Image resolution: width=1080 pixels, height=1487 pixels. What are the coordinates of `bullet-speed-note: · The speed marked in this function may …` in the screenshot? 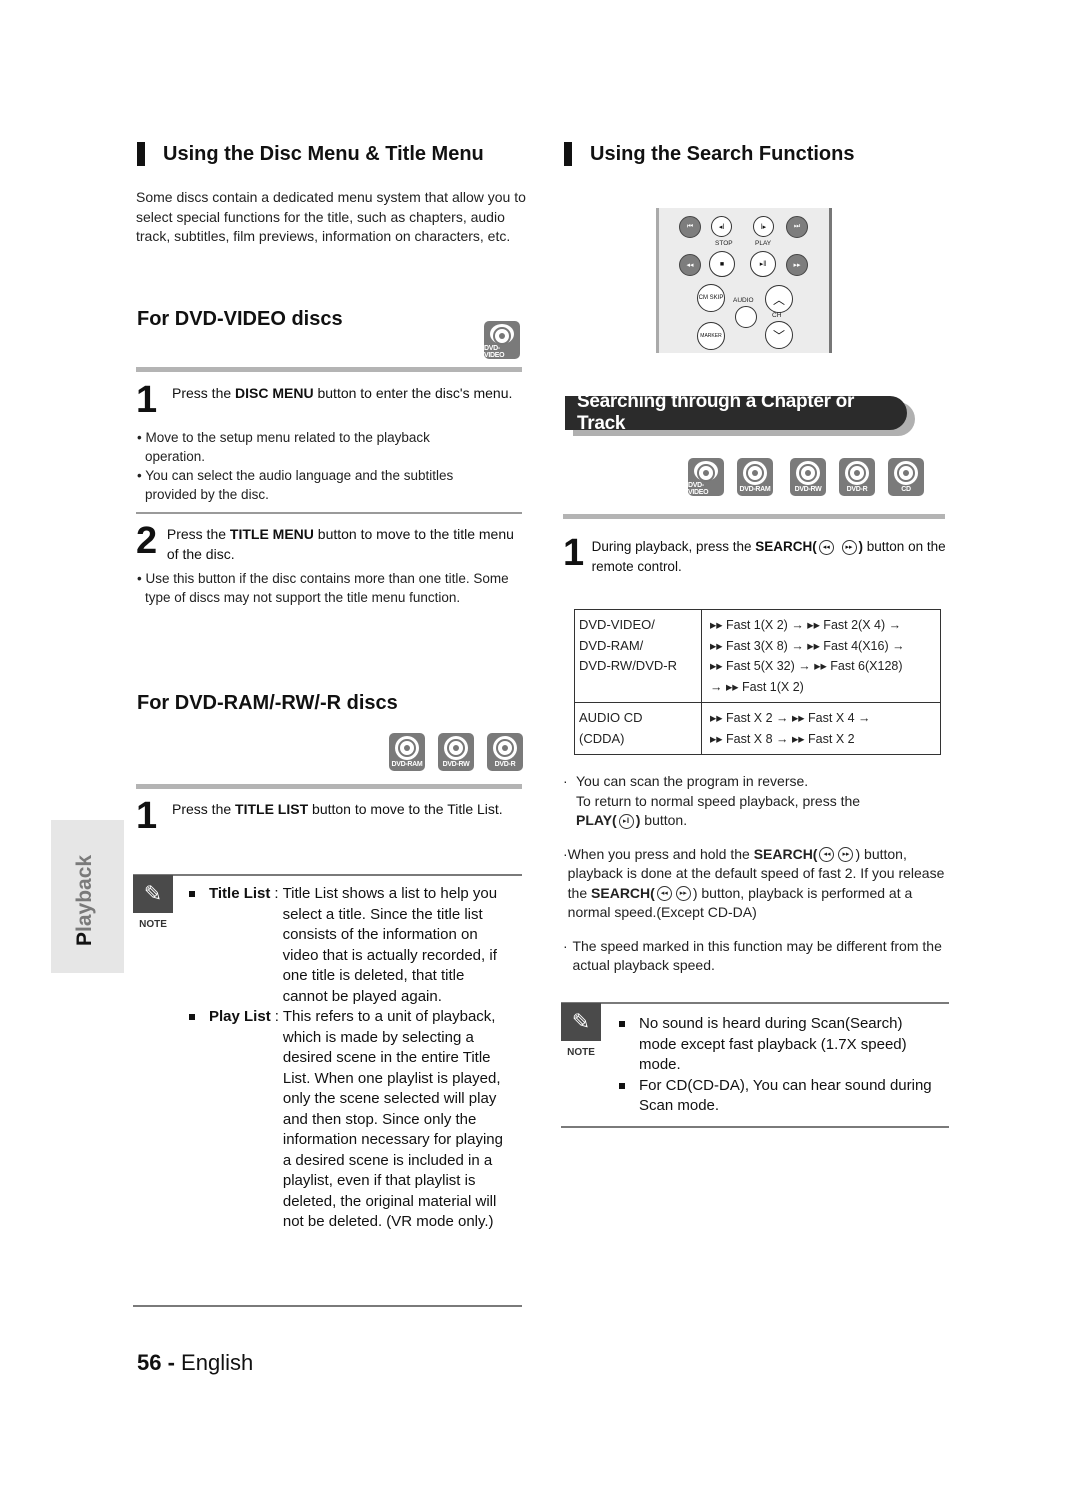 It's located at (755, 956).